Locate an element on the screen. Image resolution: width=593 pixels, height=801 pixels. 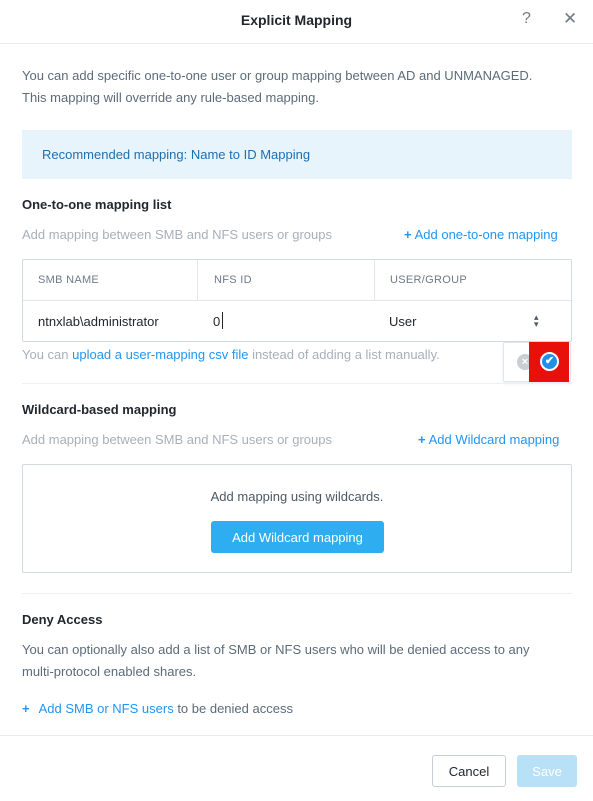
help-icon: ? is located at coordinates (526, 19).